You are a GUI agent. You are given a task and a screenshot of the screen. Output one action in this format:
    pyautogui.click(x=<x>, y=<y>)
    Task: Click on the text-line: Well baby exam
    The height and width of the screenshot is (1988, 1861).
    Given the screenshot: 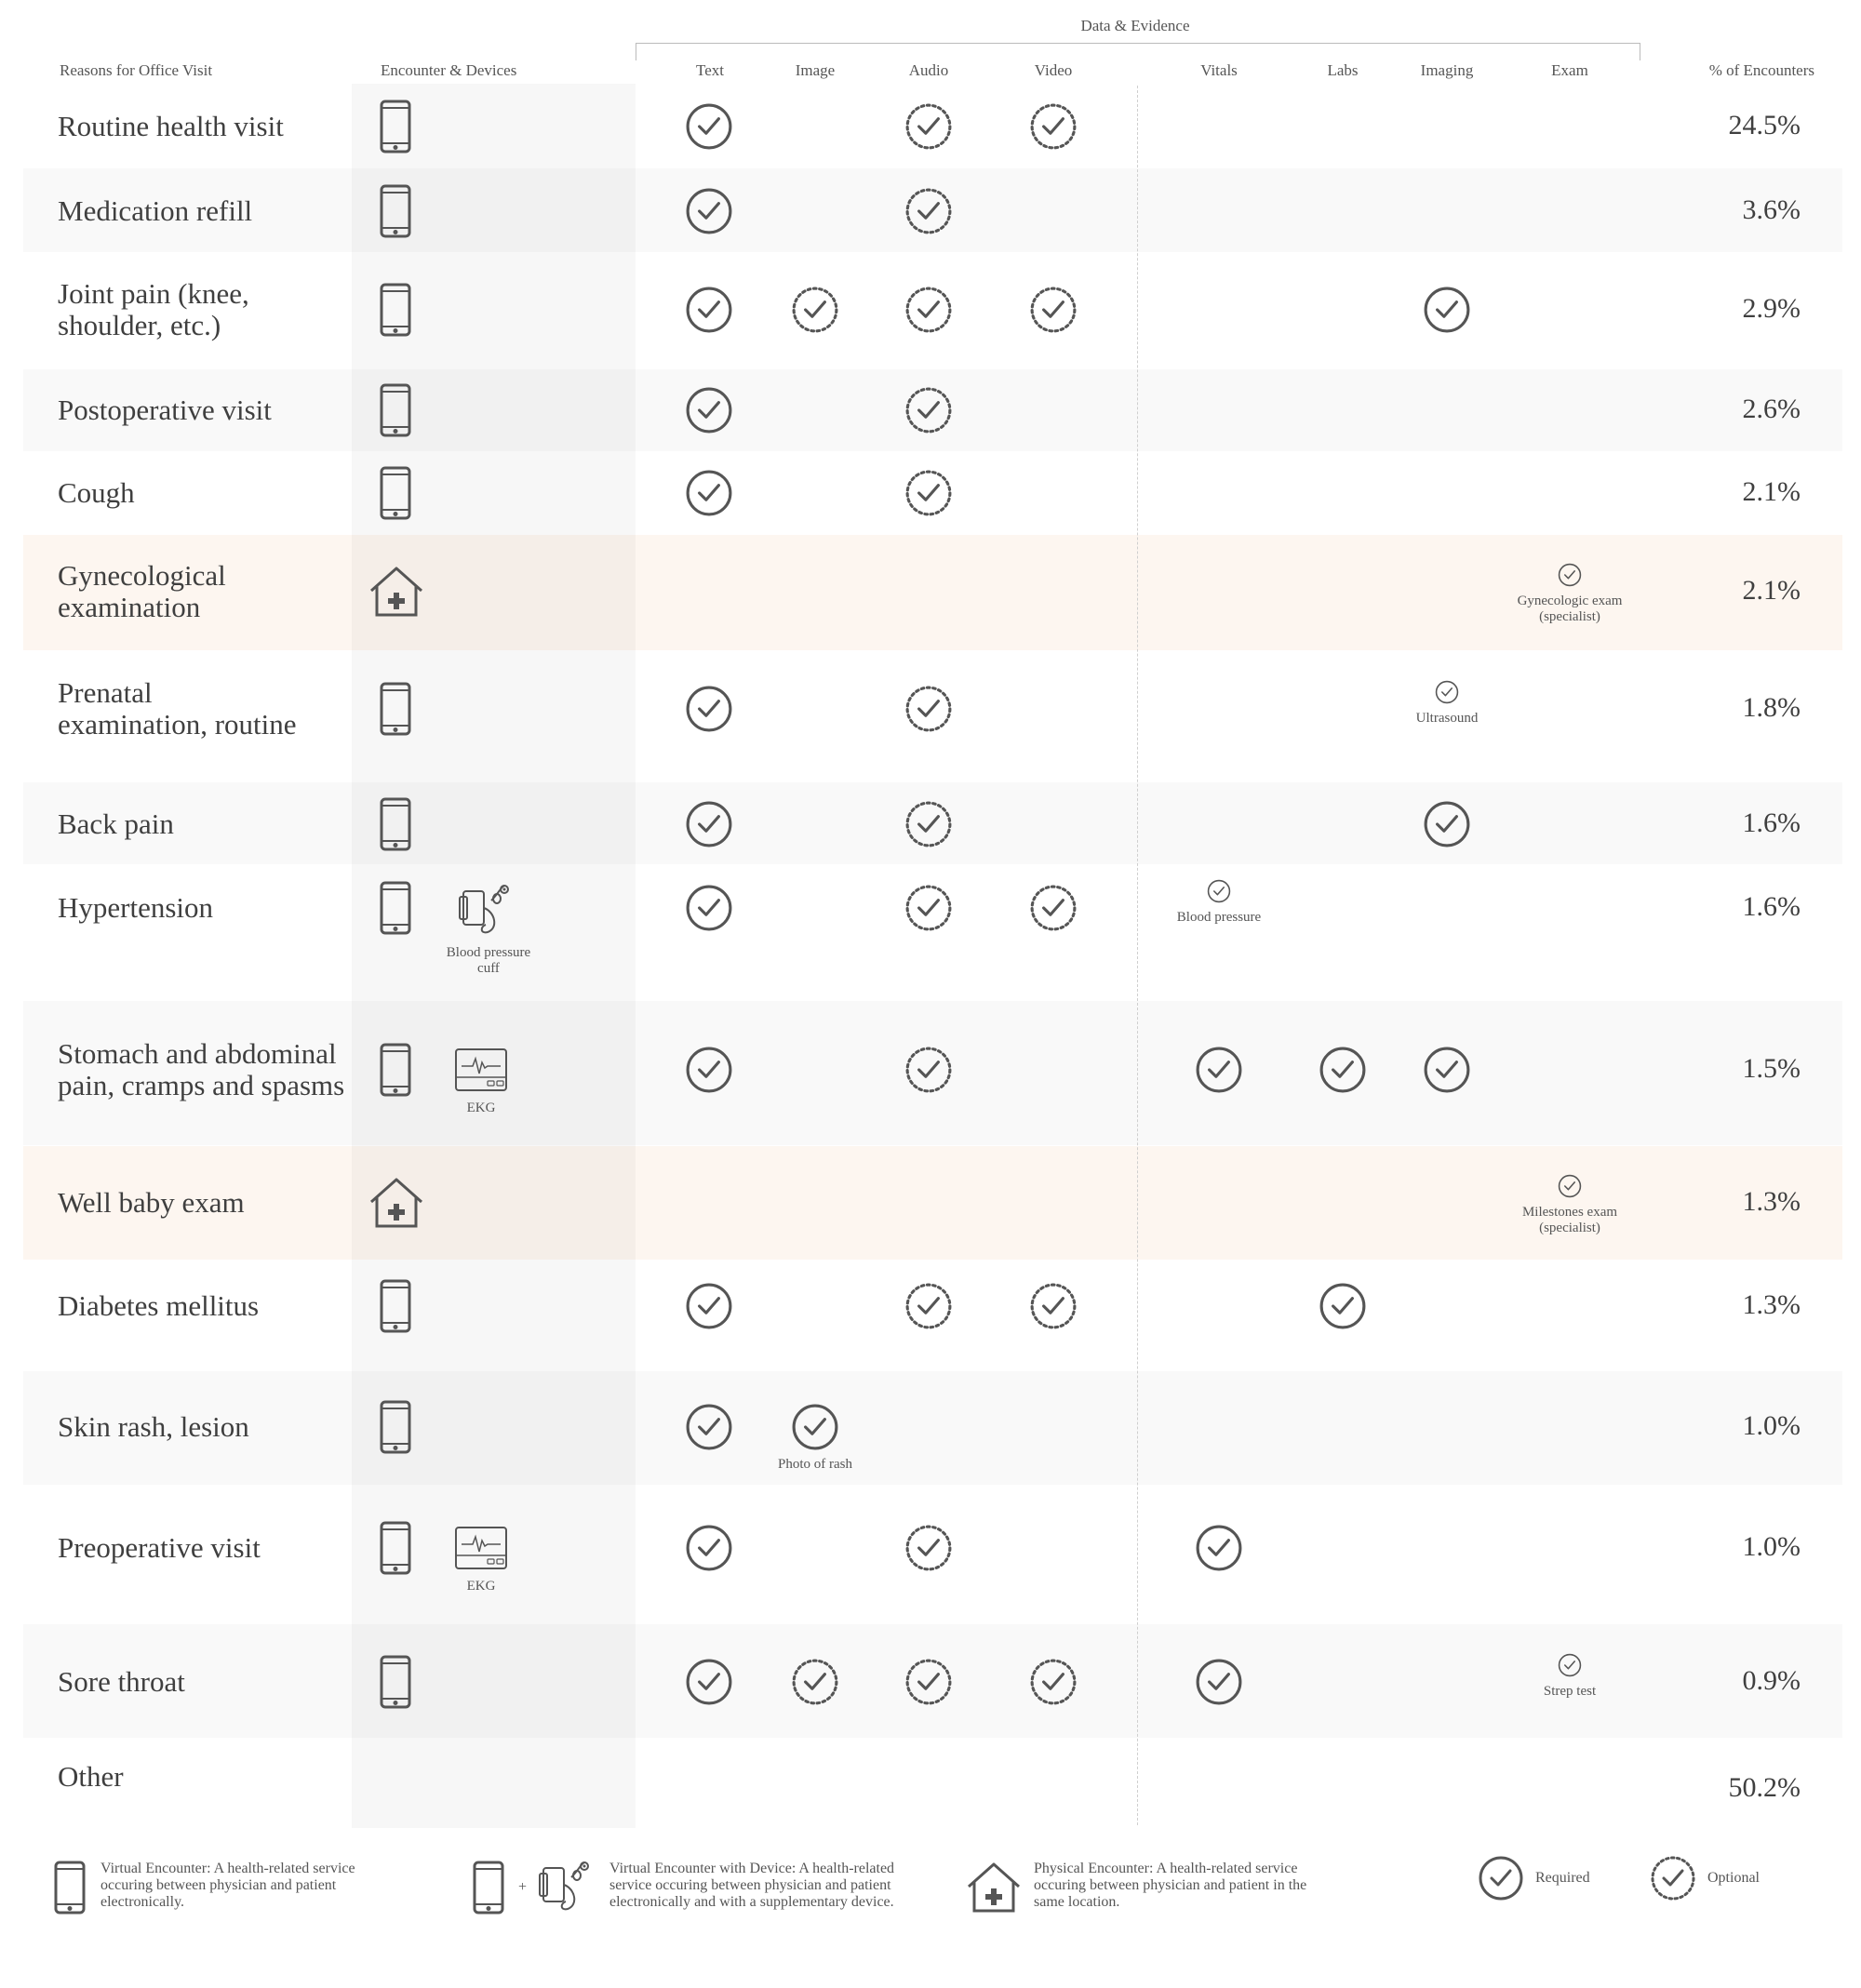 What is the action you would take?
    pyautogui.click(x=151, y=1203)
    